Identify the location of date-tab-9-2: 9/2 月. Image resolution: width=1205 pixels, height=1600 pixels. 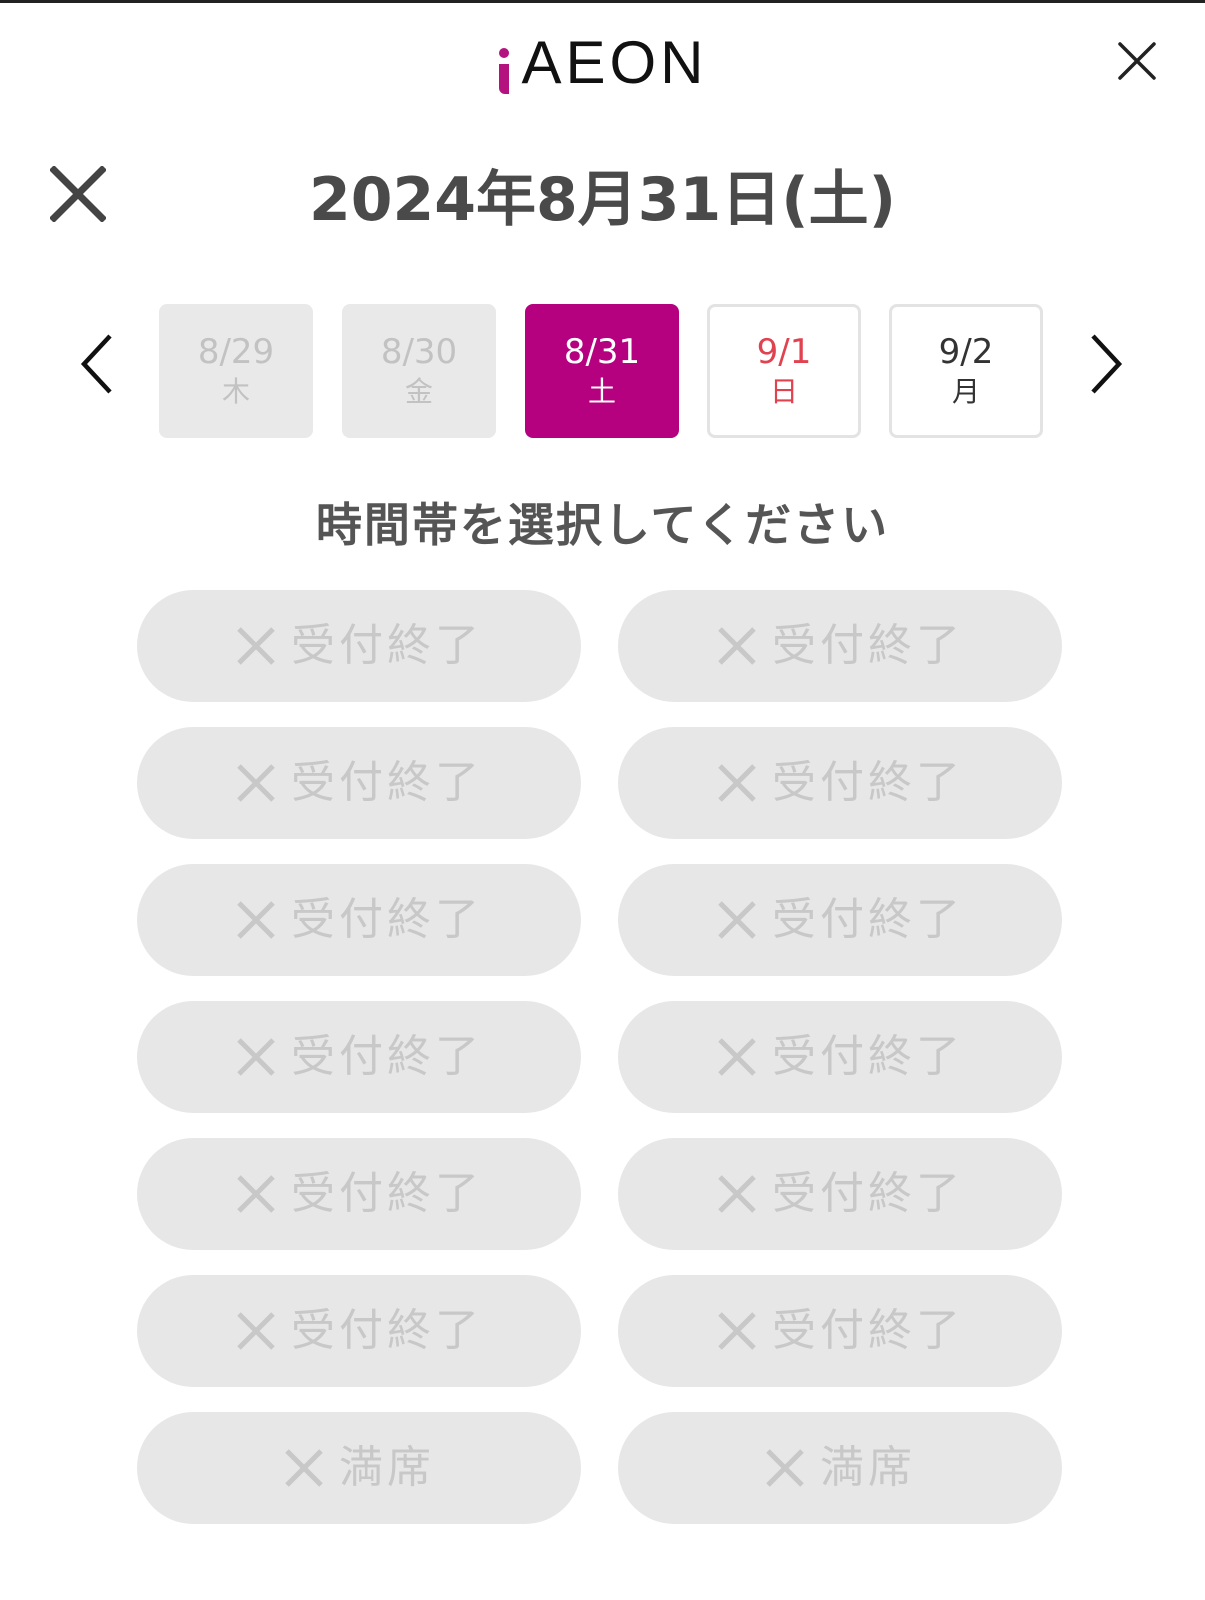
(966, 371).